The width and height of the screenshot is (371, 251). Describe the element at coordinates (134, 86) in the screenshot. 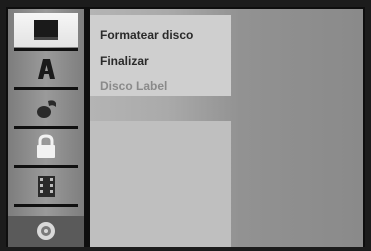

I see `menu-item-disc-label: Disco Label` at that location.